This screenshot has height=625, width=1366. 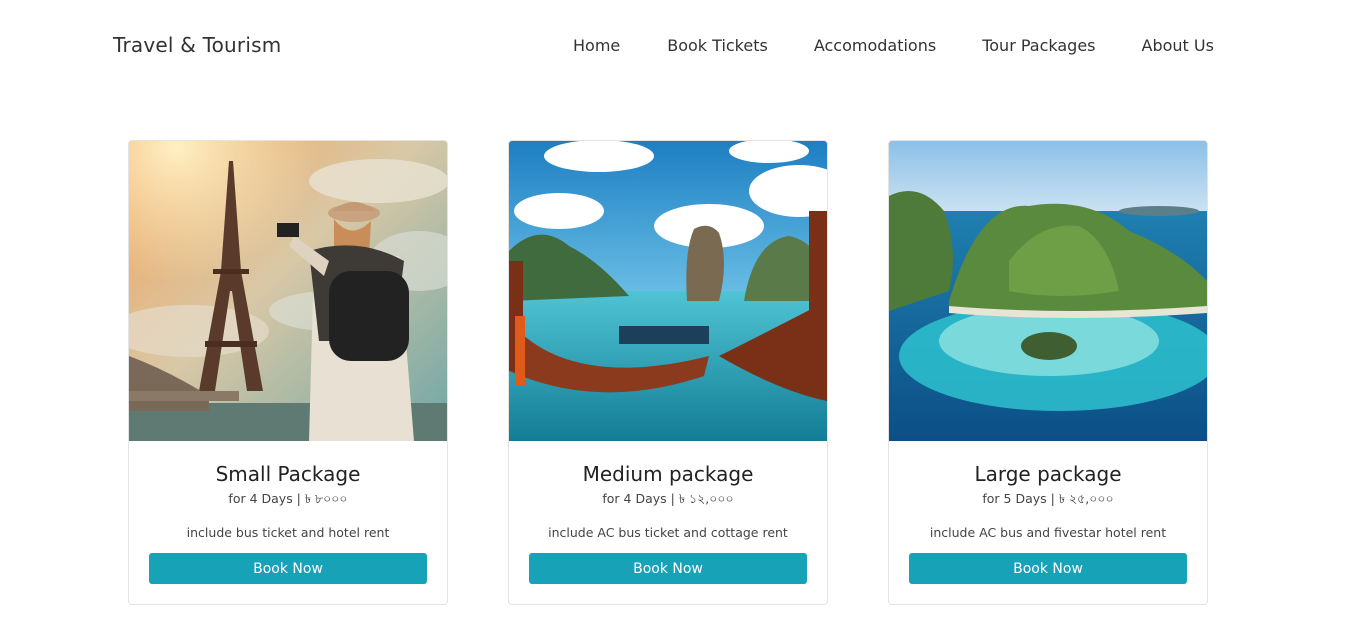 I want to click on package-duration-price: for 4 Days | ৳ ১২,০০০, so click(x=668, y=498).